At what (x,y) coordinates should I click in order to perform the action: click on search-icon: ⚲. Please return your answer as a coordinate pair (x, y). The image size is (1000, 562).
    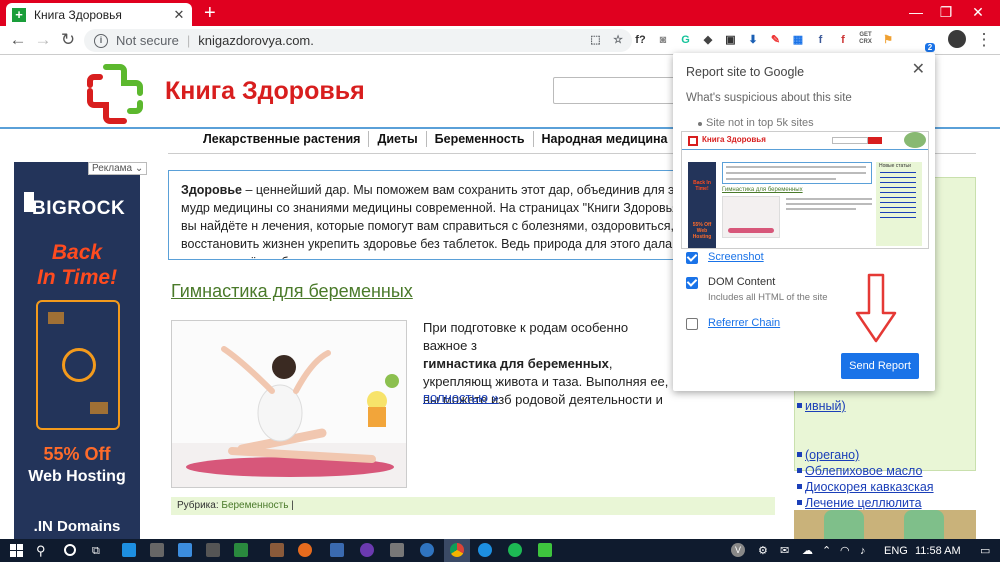
    Looking at the image, I should click on (41, 551).